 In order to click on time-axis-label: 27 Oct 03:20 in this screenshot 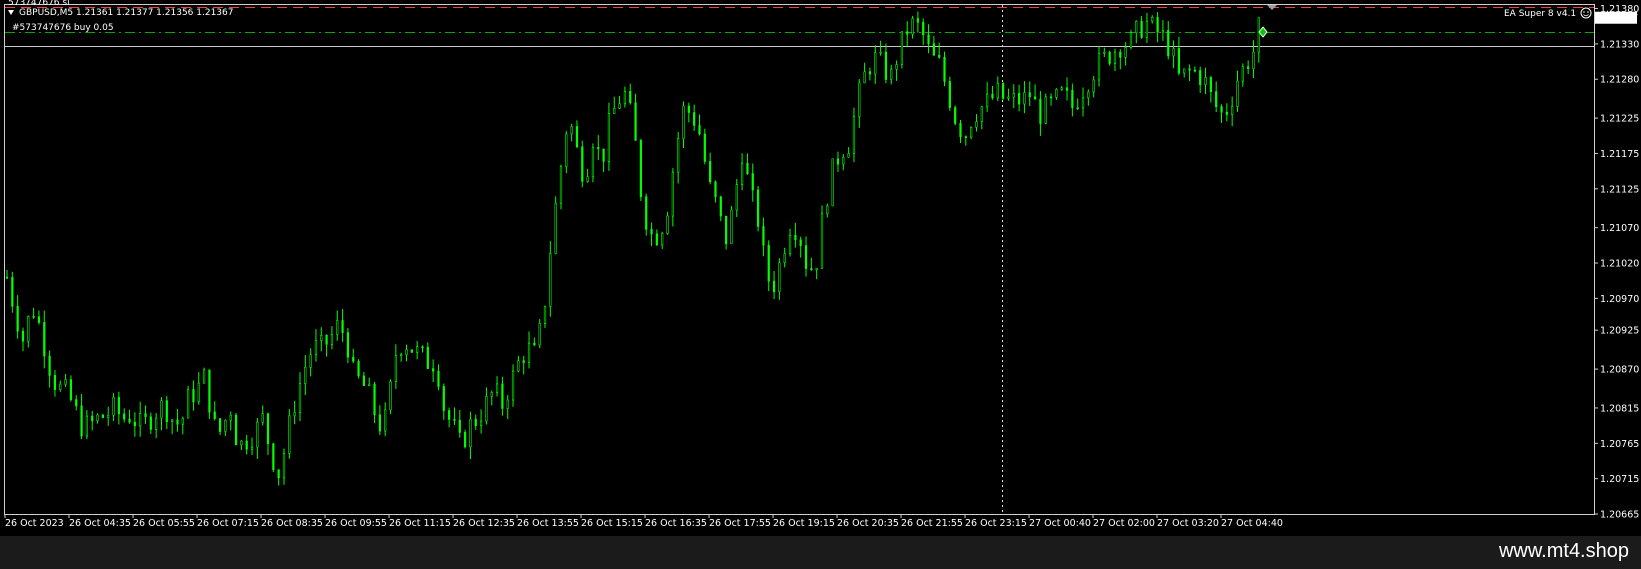, I will do `click(1188, 523)`.